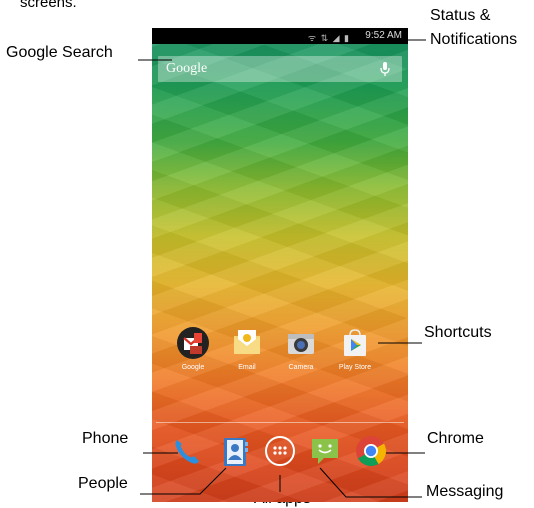 This screenshot has width=534, height=508. Describe the element at coordinates (370, 482) in the screenshot. I see `leader-messaging` at that location.